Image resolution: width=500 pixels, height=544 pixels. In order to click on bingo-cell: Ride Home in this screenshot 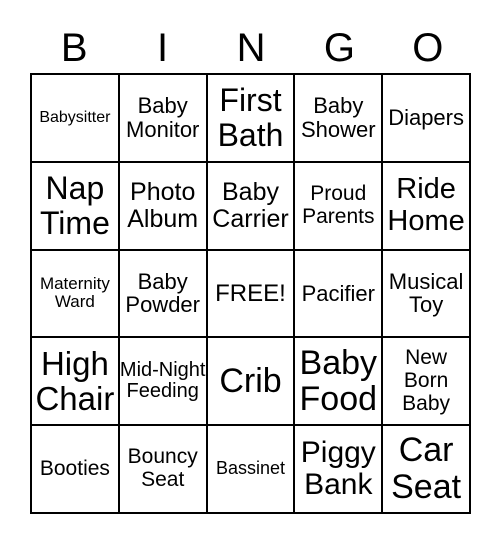, I will do `click(426, 205)`.